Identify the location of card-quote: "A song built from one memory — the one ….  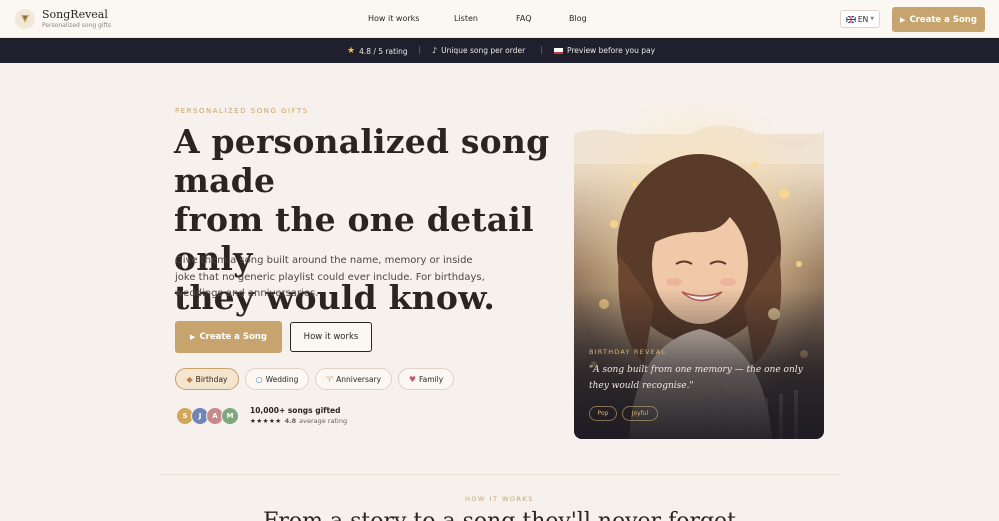
(696, 378).